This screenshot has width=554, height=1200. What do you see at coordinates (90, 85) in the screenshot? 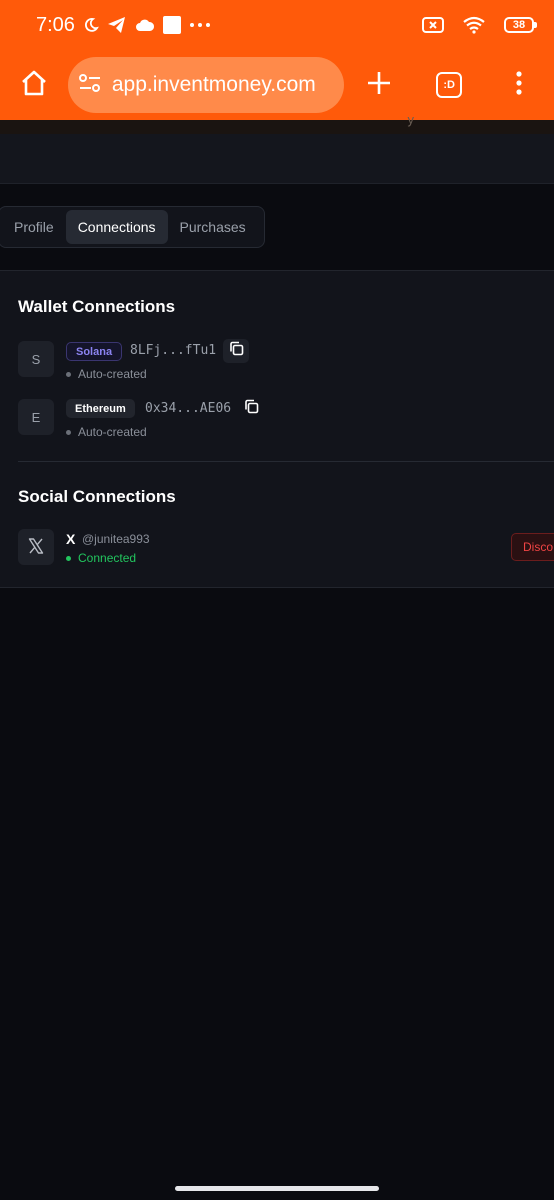
I see `site-settings-icon` at bounding box center [90, 85].